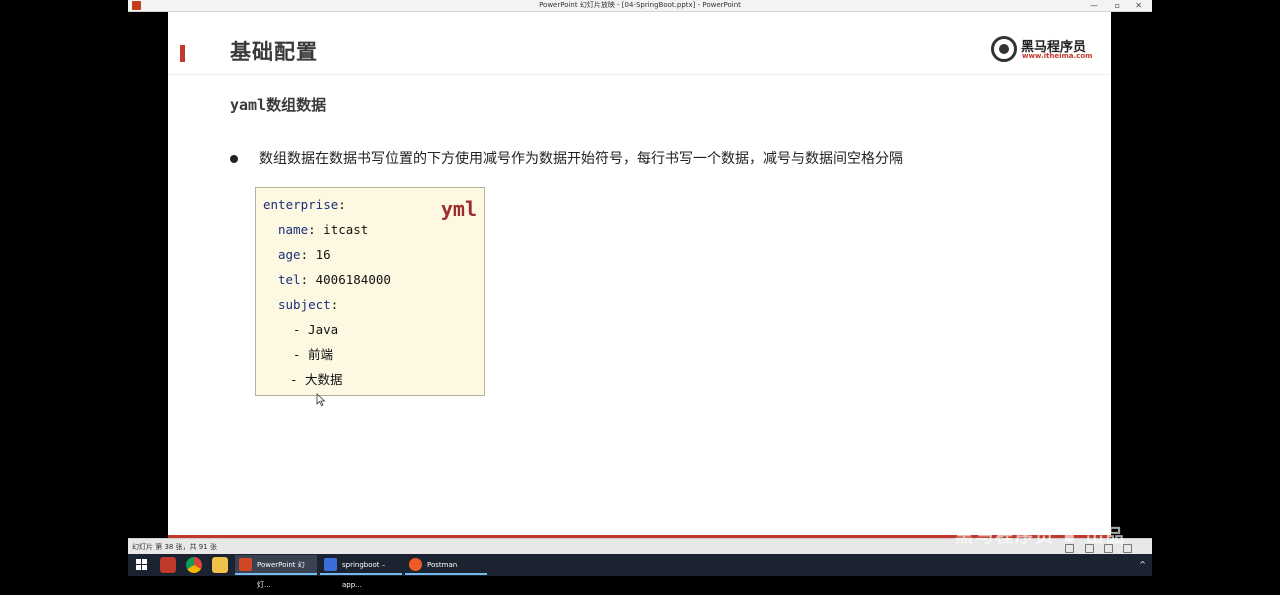 The width and height of the screenshot is (1280, 595). Describe the element at coordinates (308, 304) in the screenshot. I see `code-line: subject:` at that location.